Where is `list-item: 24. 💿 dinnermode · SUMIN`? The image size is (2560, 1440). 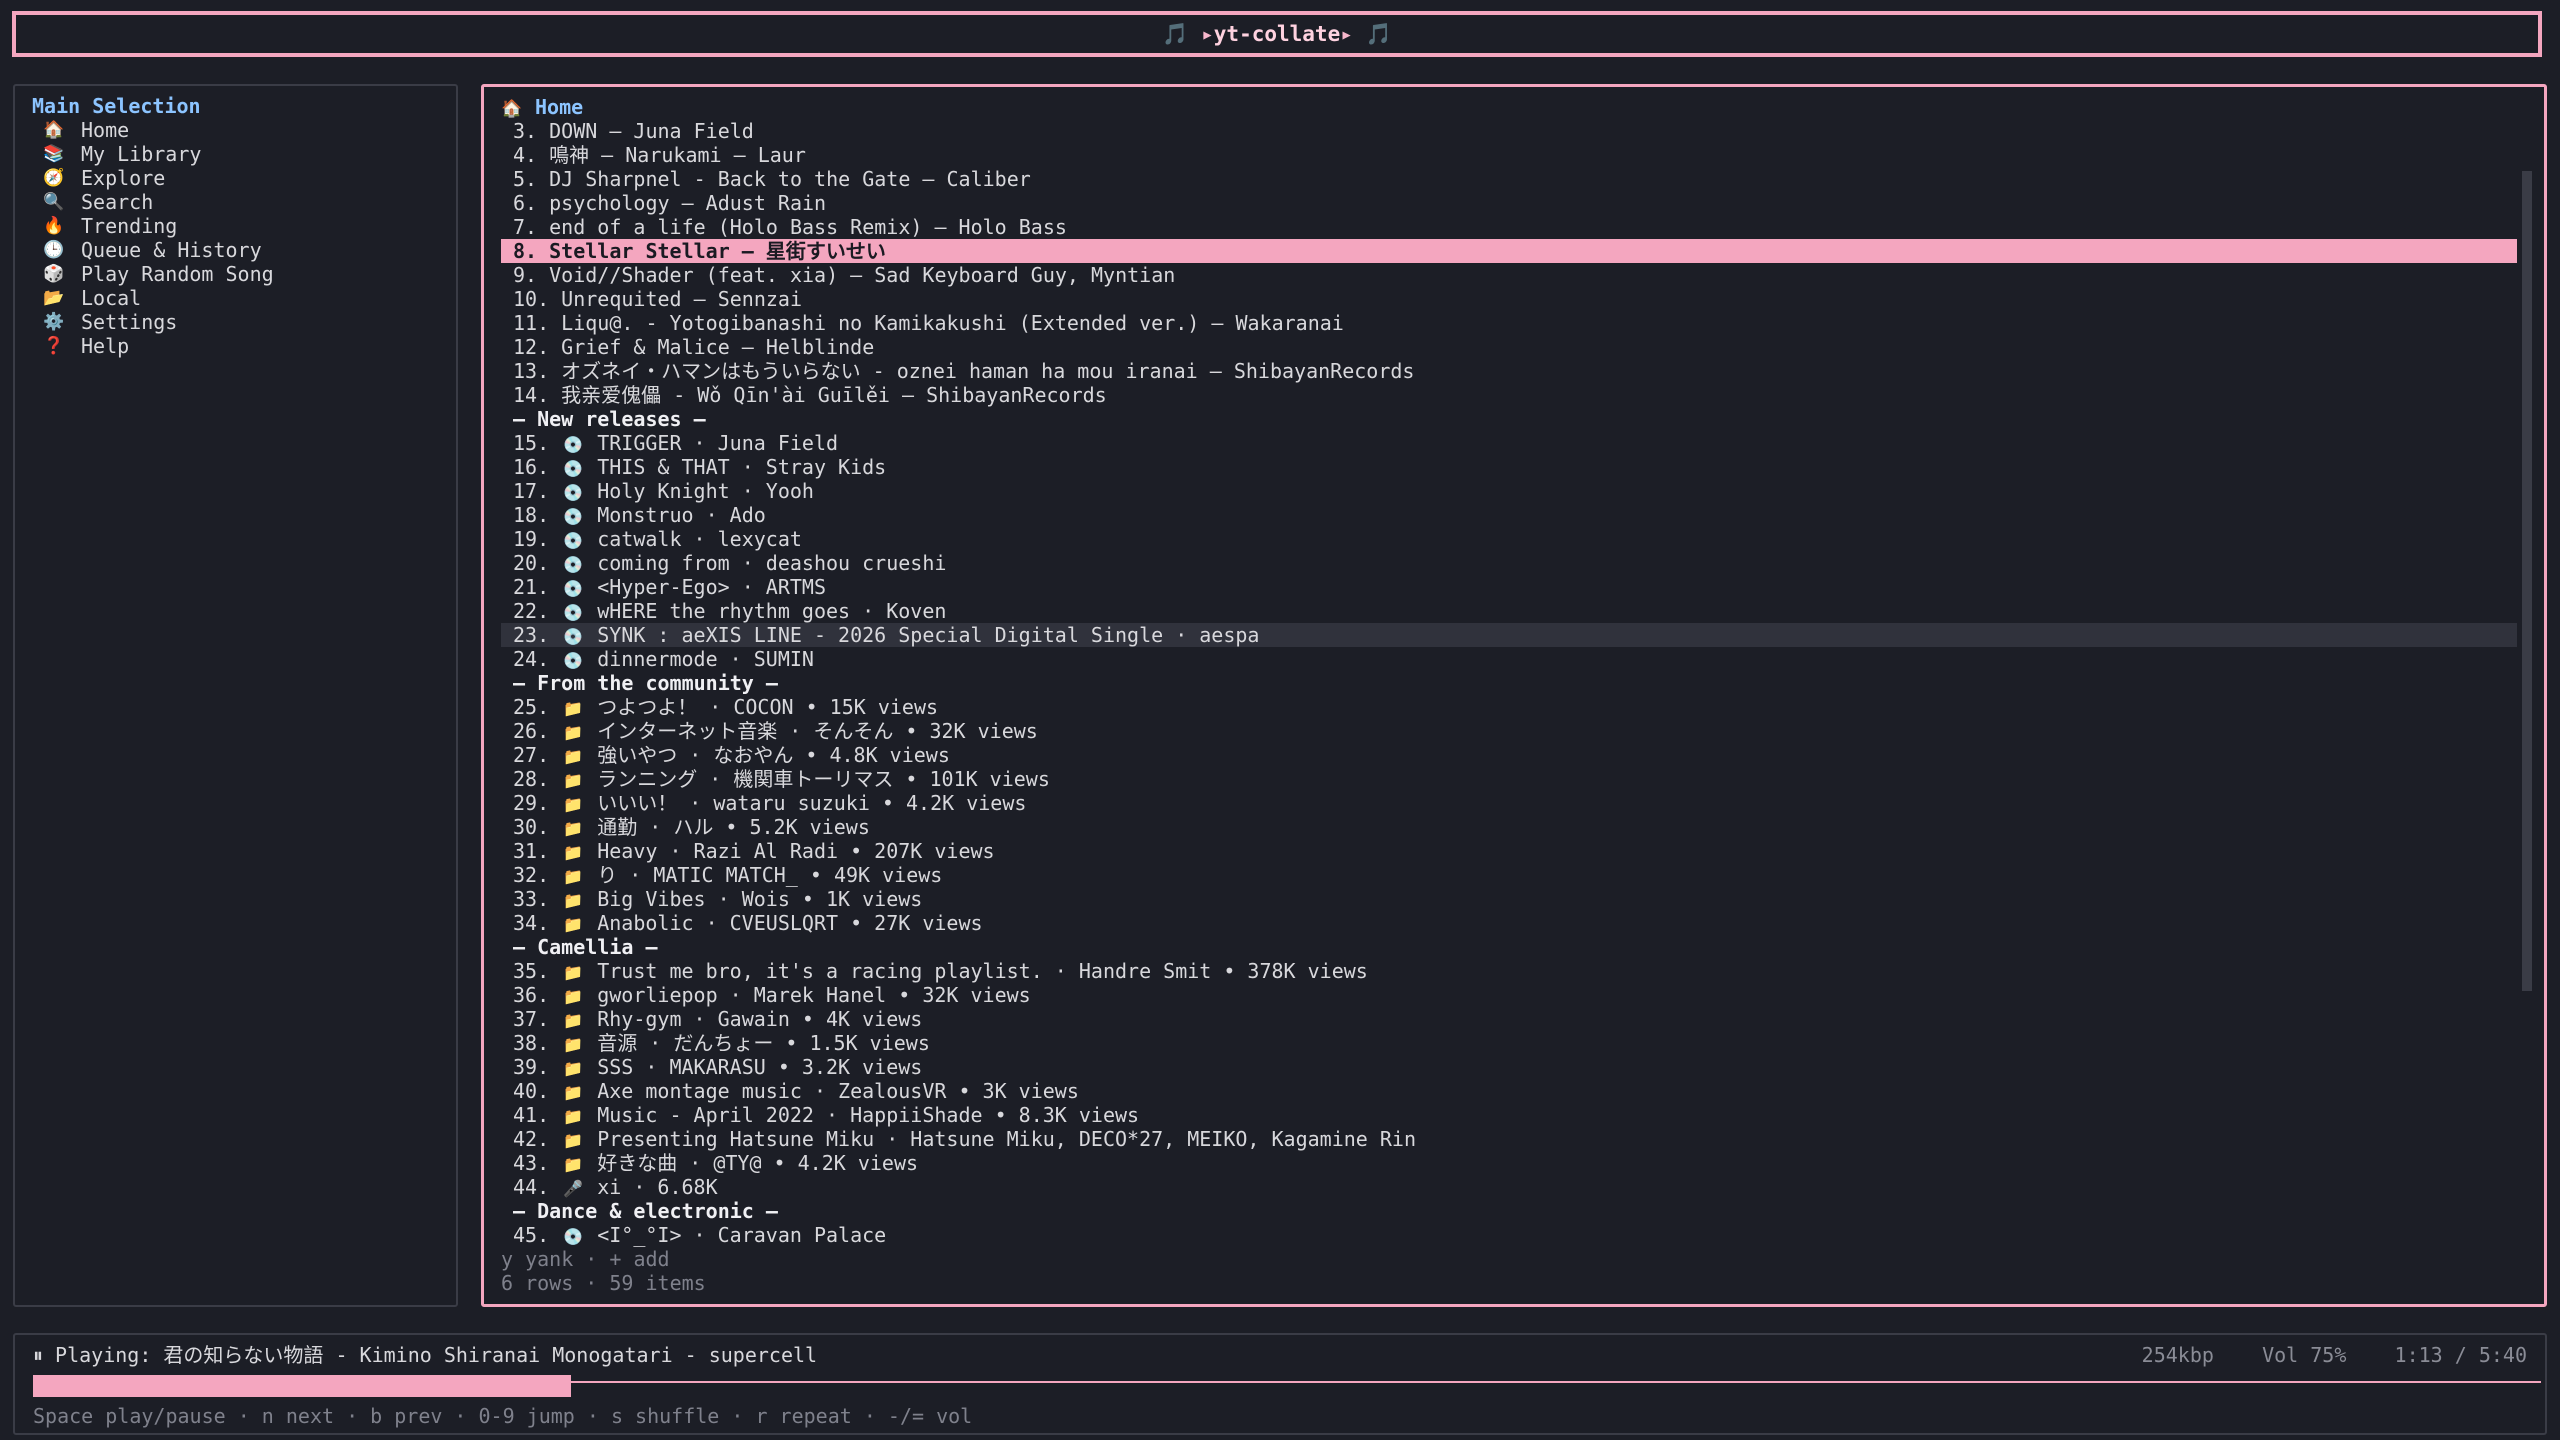
list-item: 24. 💿 dinnermode · SUMIN is located at coordinates (1509, 659).